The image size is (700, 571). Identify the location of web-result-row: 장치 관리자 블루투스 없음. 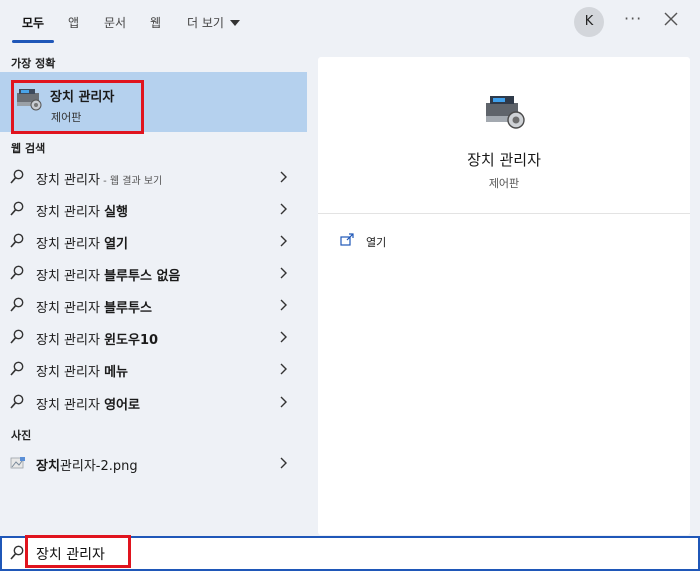
(153, 273).